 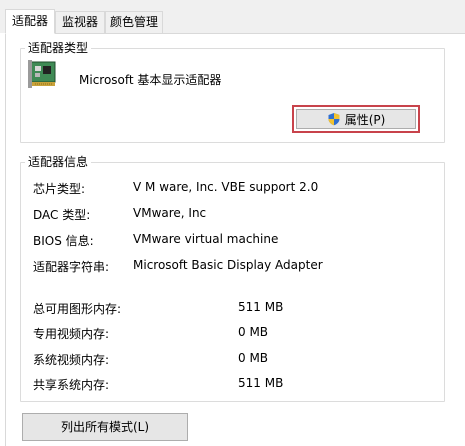 I want to click on tab-adapter: 适配器, so click(x=30, y=21).